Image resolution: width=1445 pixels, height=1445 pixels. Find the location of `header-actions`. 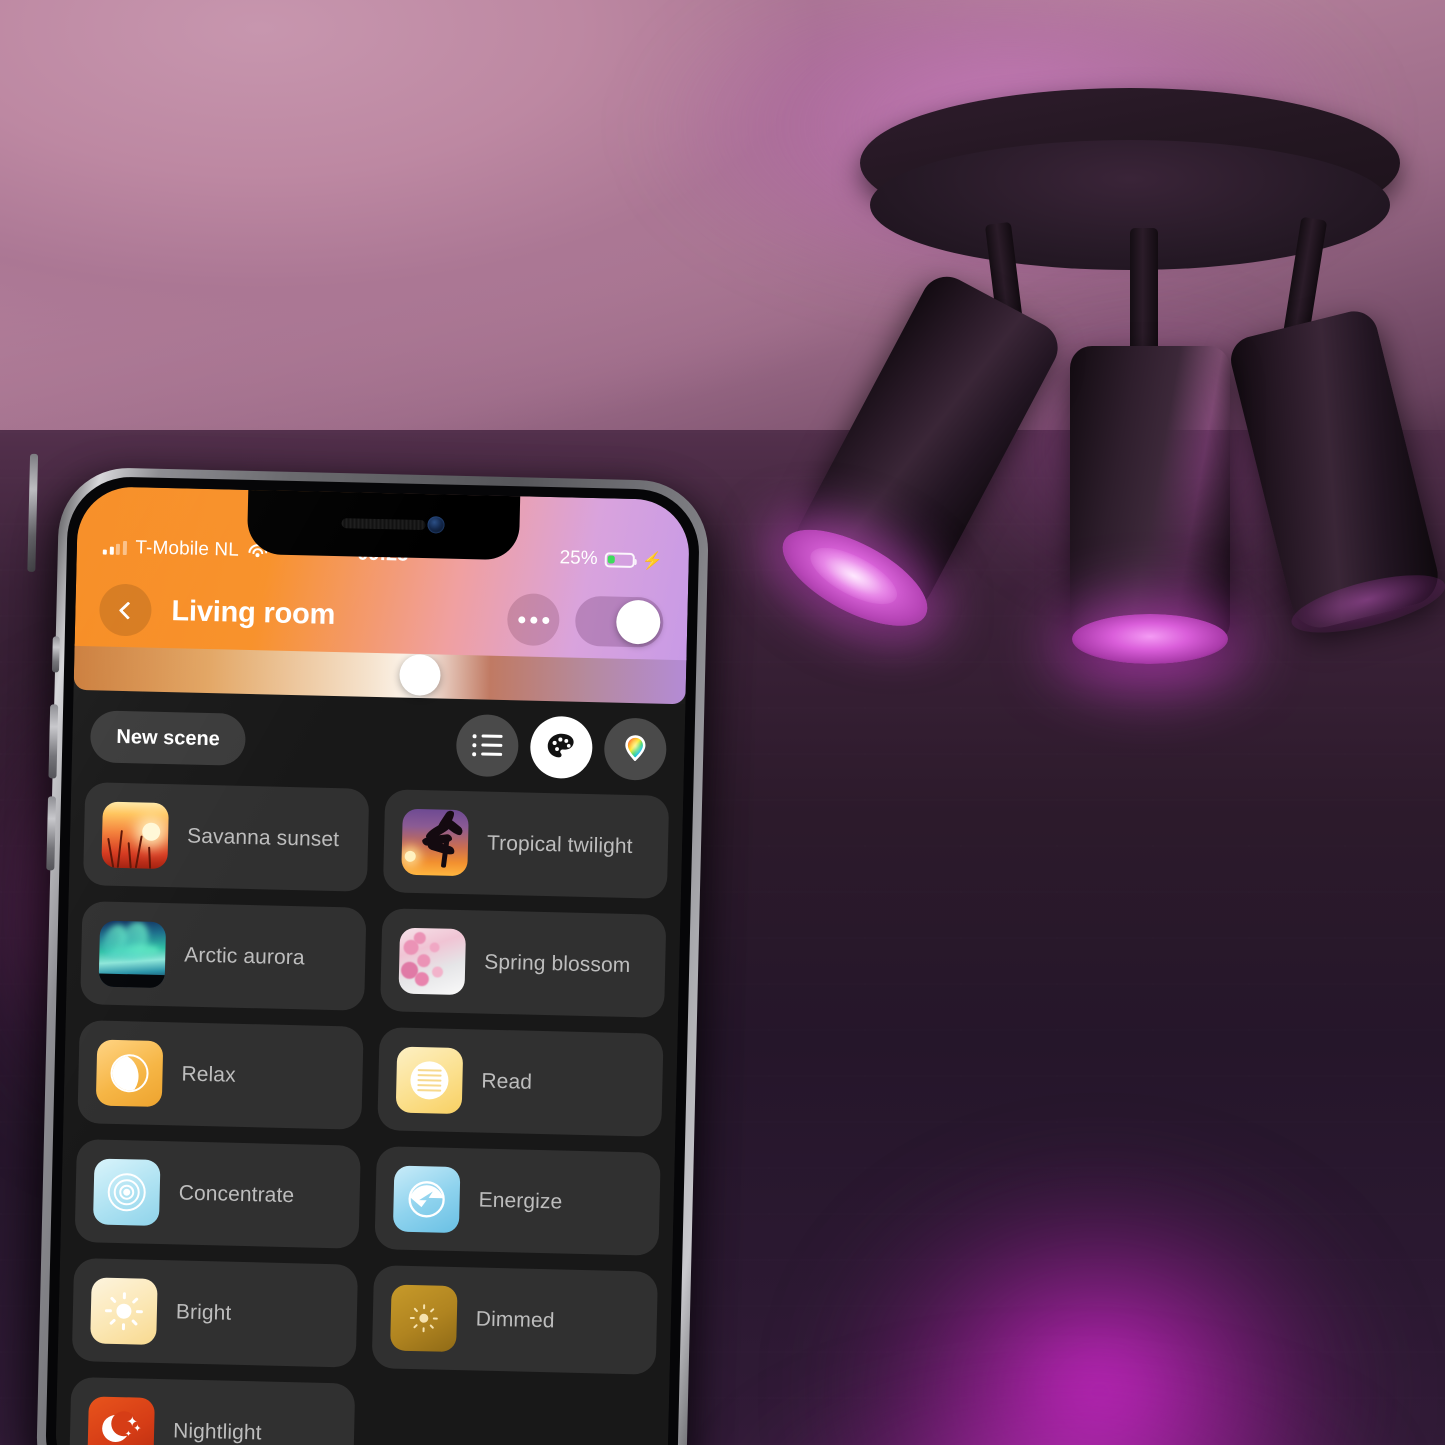

header-actions is located at coordinates (585, 621).